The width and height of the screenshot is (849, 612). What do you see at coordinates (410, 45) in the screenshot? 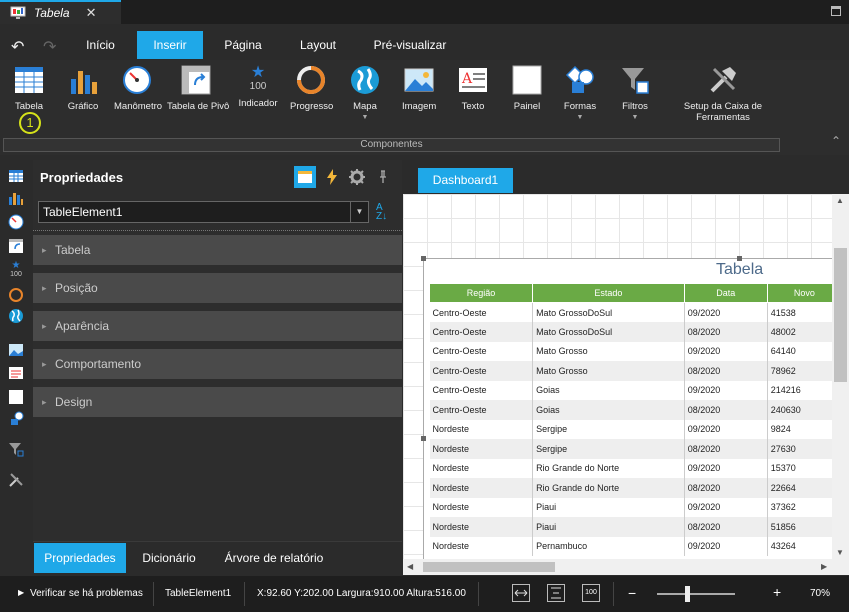
I see `menu-pre-visualizar: Pré-visualizar` at bounding box center [410, 45].